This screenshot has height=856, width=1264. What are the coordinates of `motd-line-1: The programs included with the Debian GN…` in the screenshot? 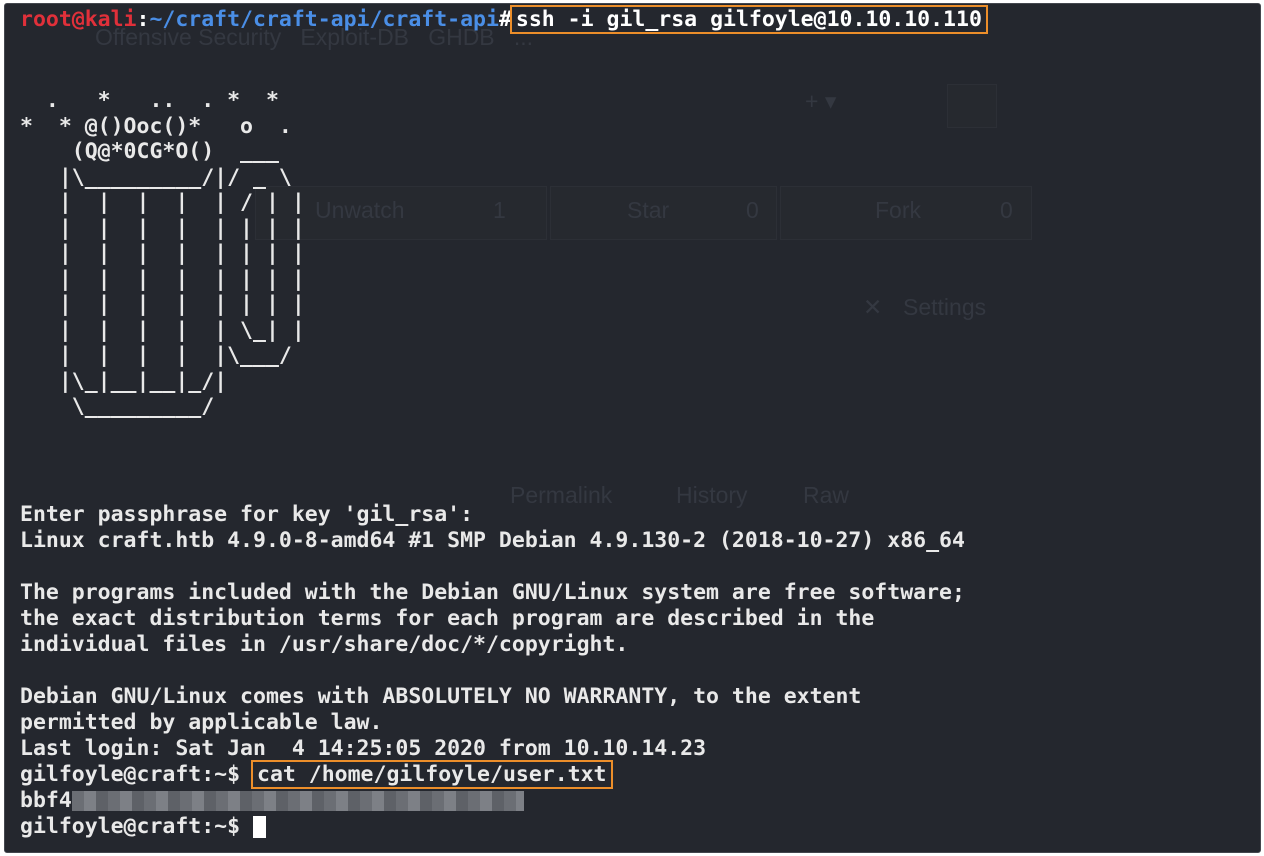 It's located at (492, 592).